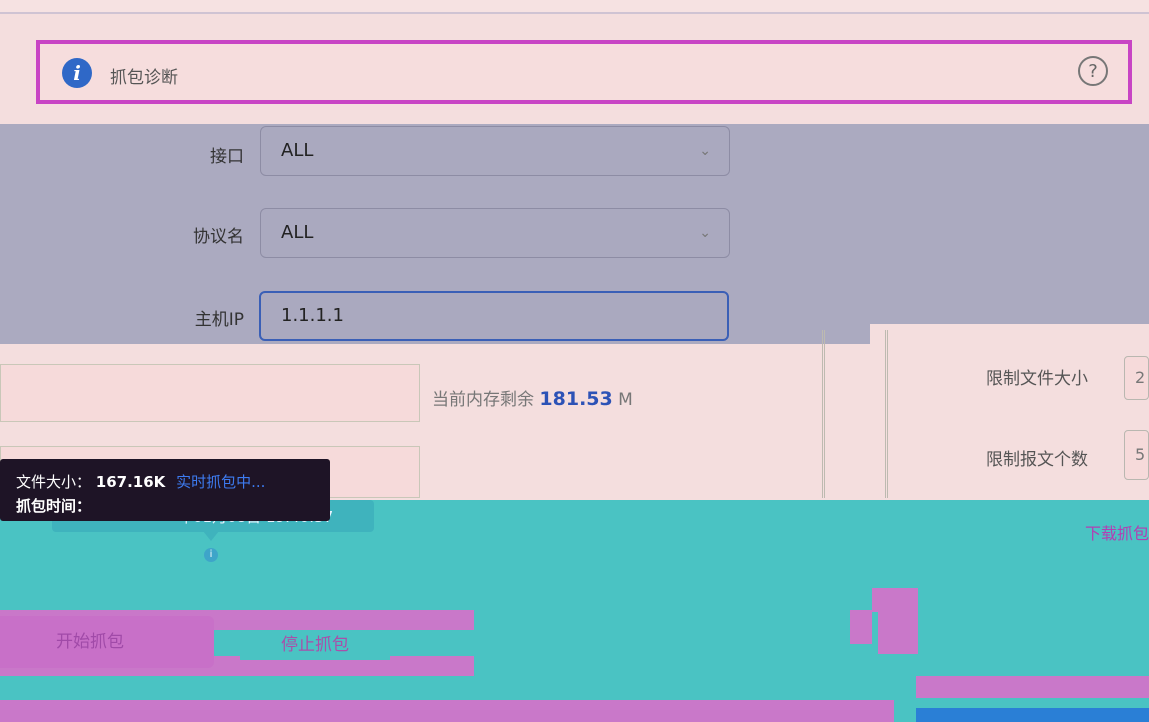  Describe the element at coordinates (315, 645) in the screenshot. I see `stop-capture-button: 停止抓包` at that location.